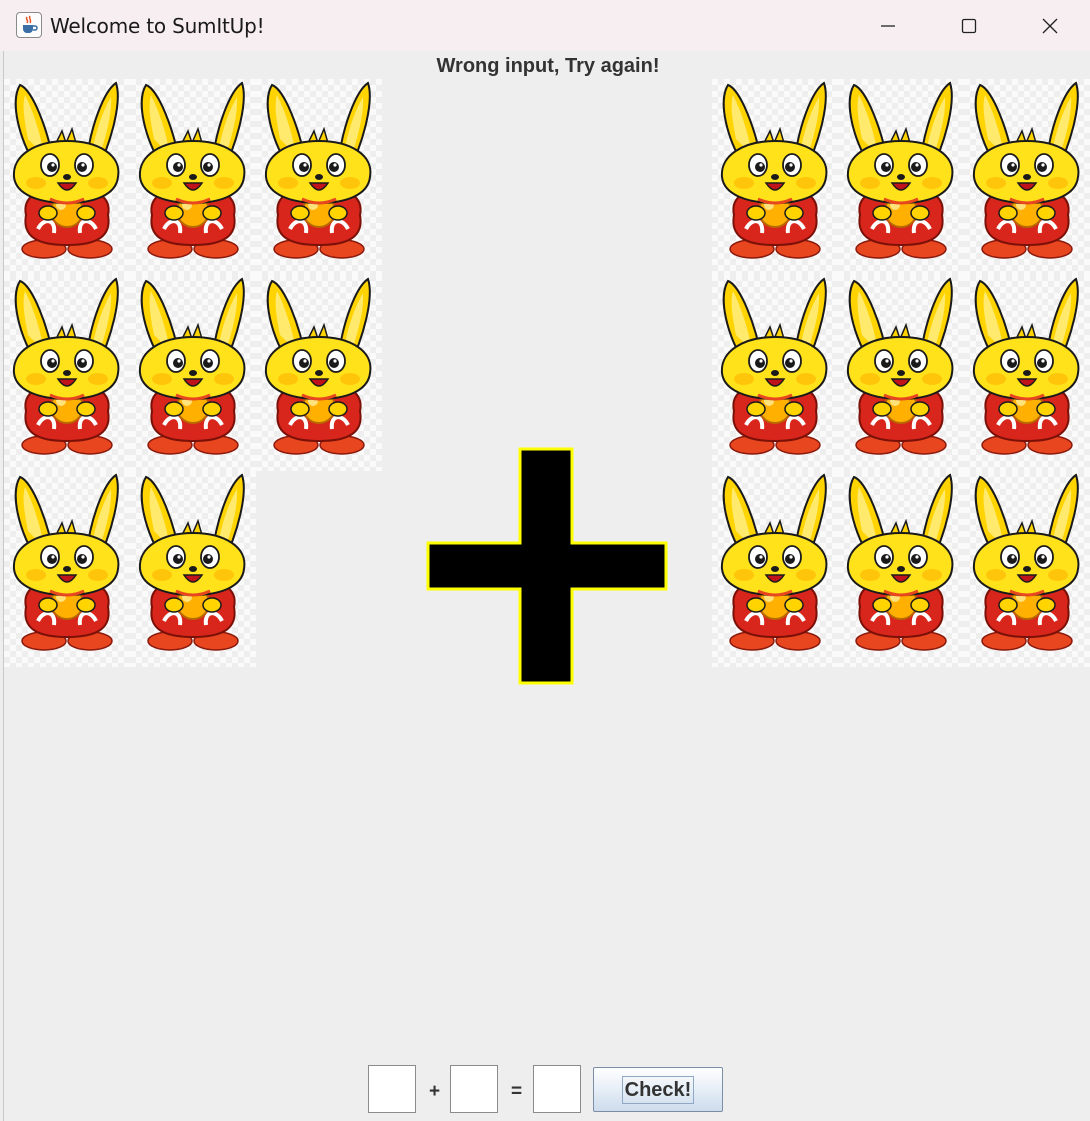  I want to click on second-number-field, so click(474, 1089).